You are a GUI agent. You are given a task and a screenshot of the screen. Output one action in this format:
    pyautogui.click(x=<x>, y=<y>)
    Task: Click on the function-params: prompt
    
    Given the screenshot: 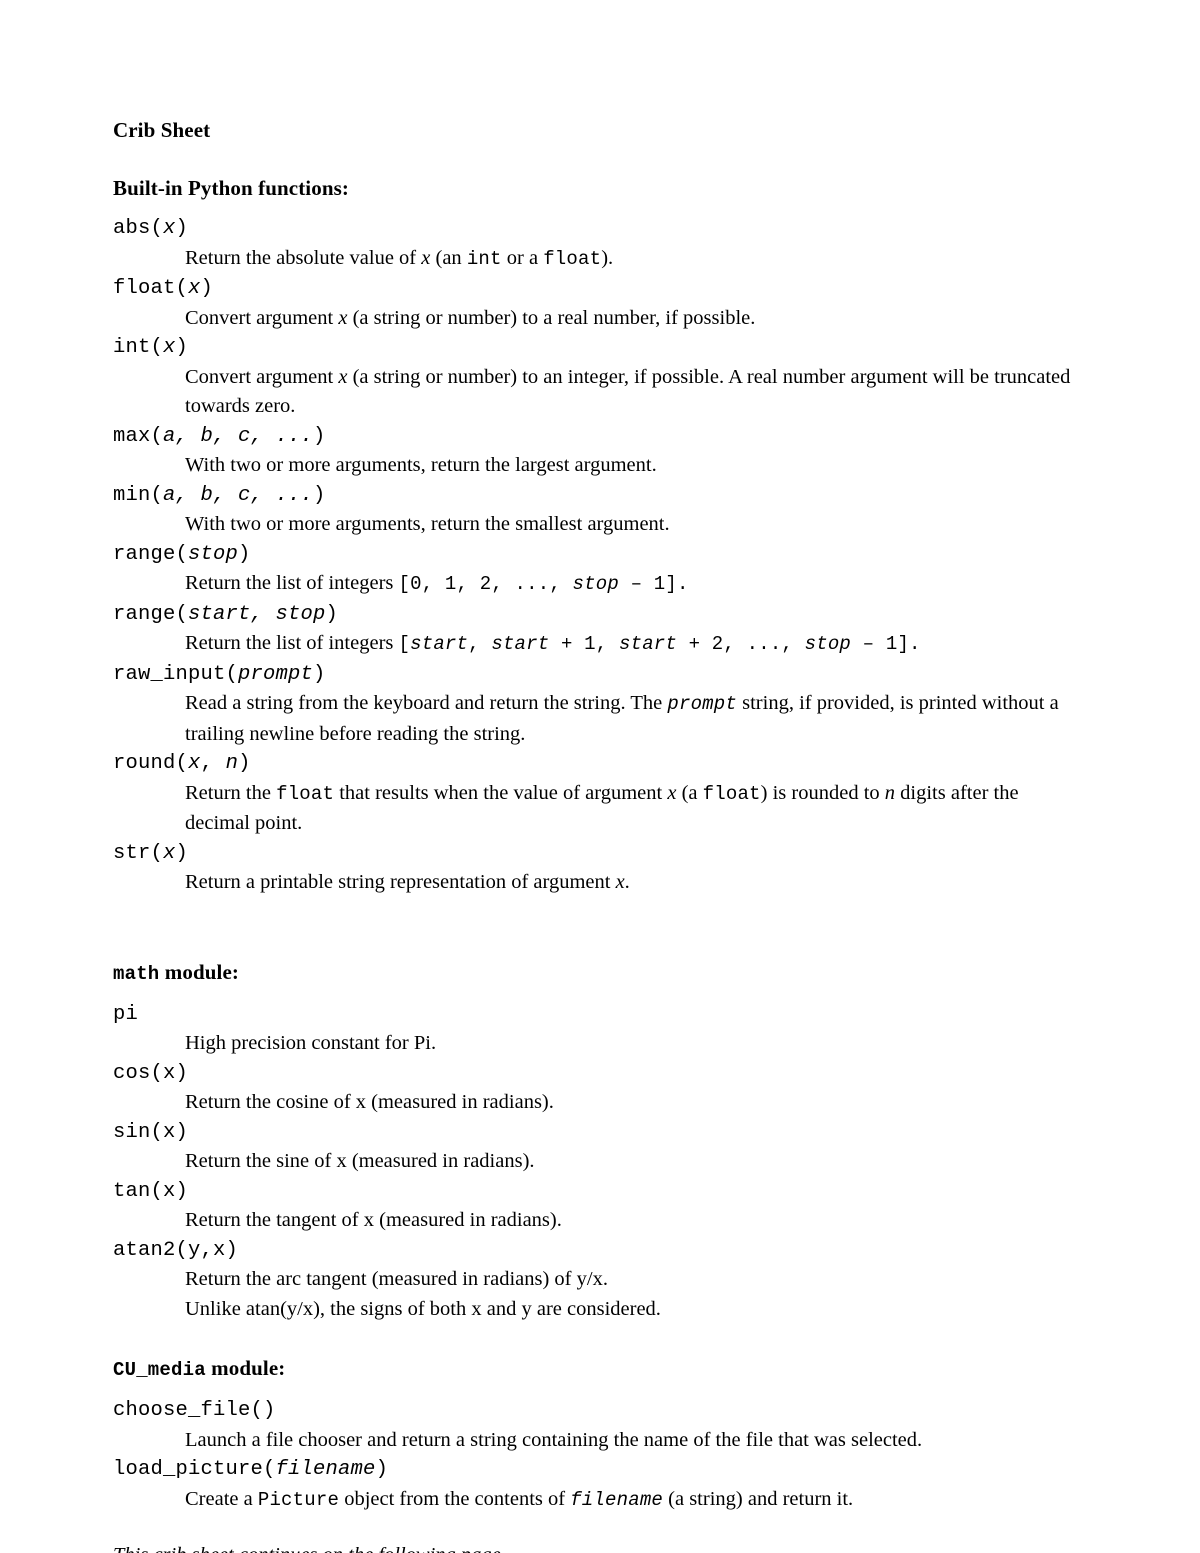 What is the action you would take?
    pyautogui.click(x=276, y=674)
    